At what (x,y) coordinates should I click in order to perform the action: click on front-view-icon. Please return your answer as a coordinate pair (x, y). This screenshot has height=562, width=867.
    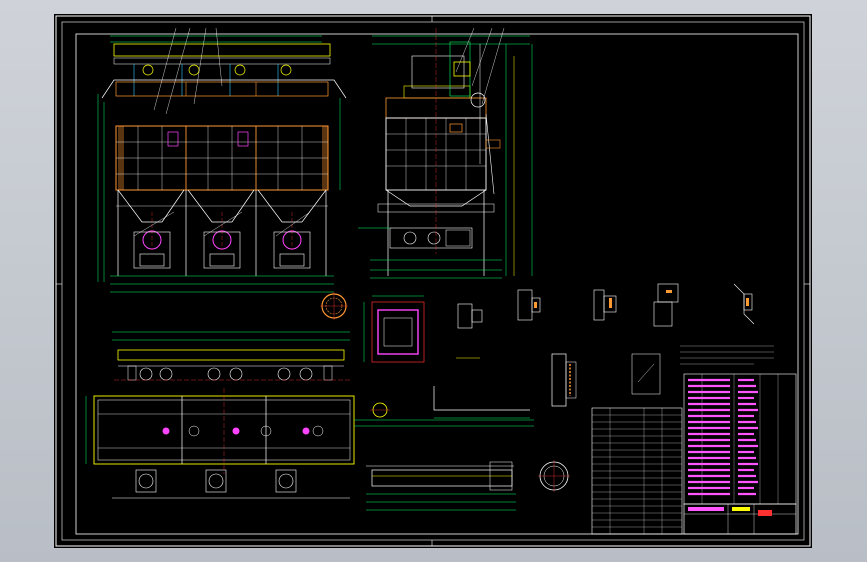
    Looking at the image, I should click on (222, 160).